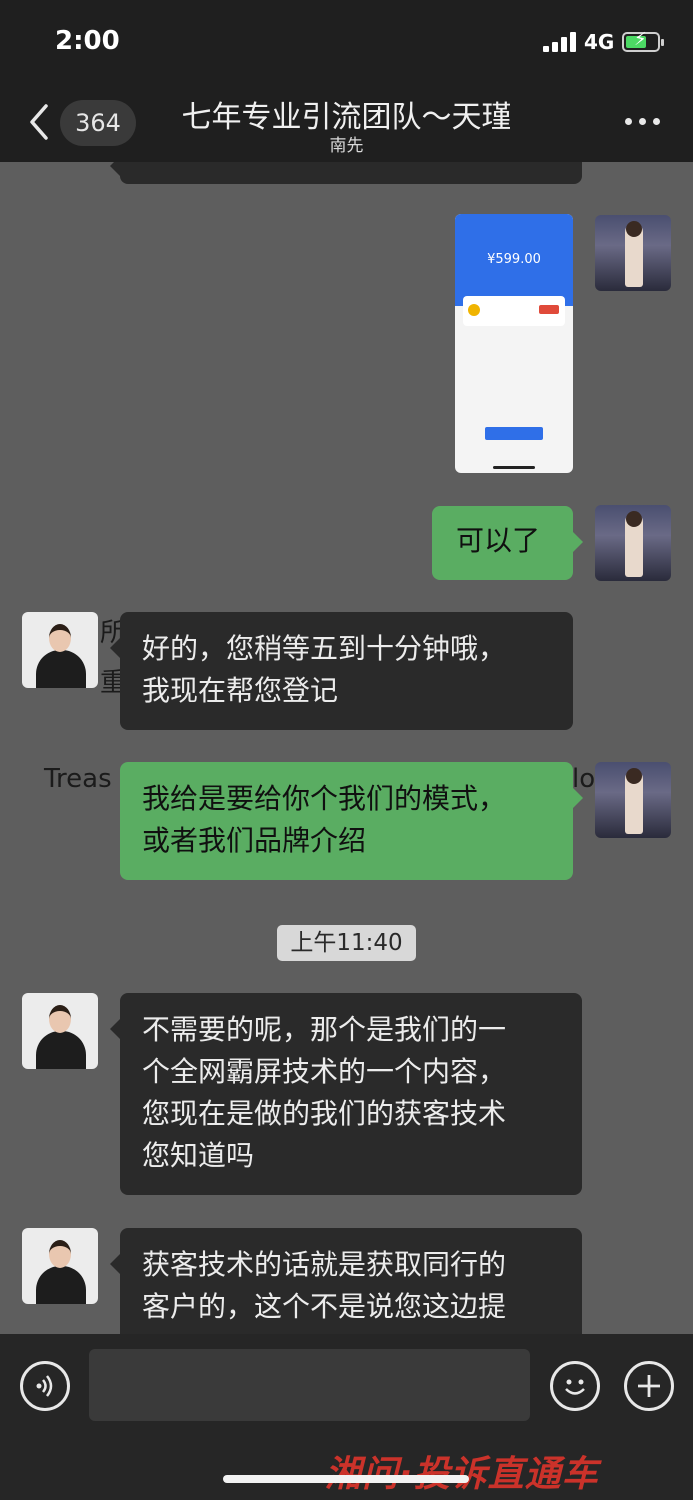 This screenshot has height=1500, width=693. I want to click on message-line: 您知道吗, so click(198, 1155).